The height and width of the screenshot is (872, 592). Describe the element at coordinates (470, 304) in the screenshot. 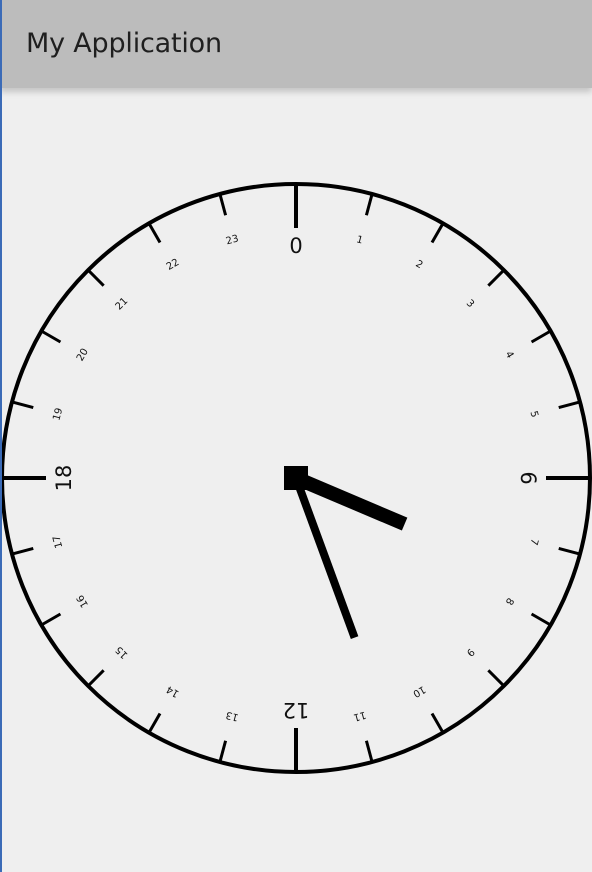

I see `hour-label-3: 3` at that location.